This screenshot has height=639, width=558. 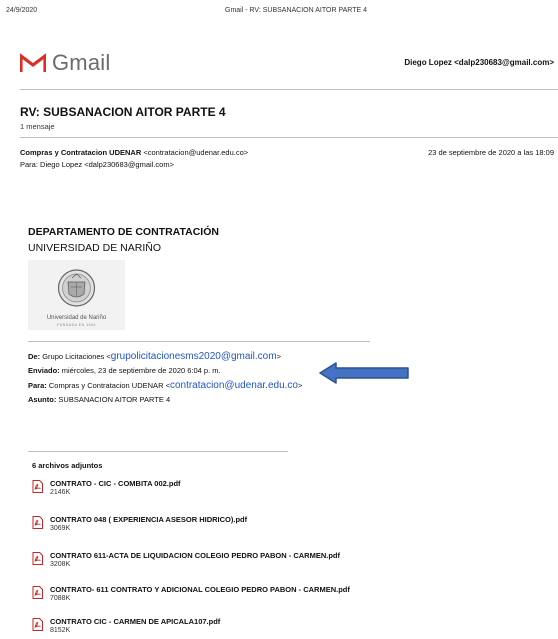 What do you see at coordinates (81, 62) in the screenshot?
I see `gmail-logo-text: Gmail` at bounding box center [81, 62].